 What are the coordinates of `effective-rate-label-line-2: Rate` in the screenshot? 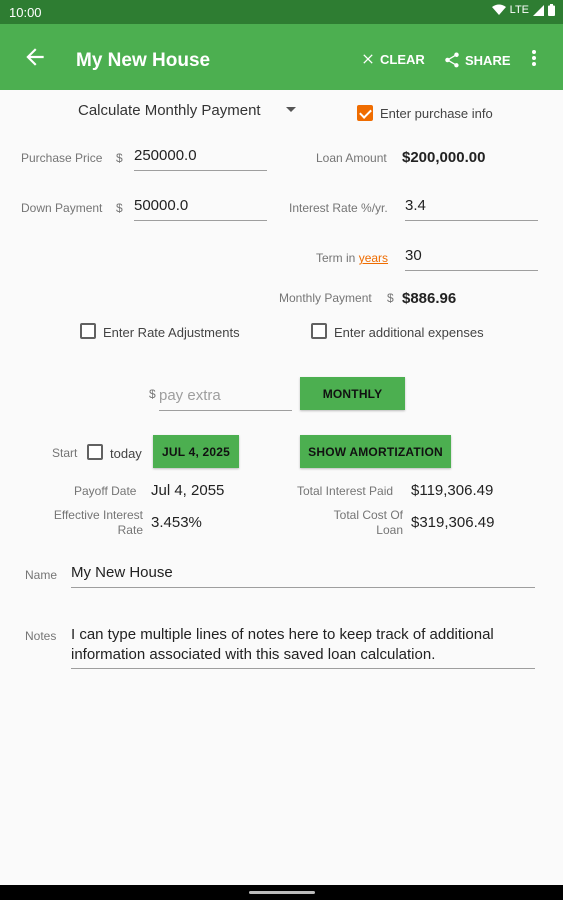 It's located at (130, 530).